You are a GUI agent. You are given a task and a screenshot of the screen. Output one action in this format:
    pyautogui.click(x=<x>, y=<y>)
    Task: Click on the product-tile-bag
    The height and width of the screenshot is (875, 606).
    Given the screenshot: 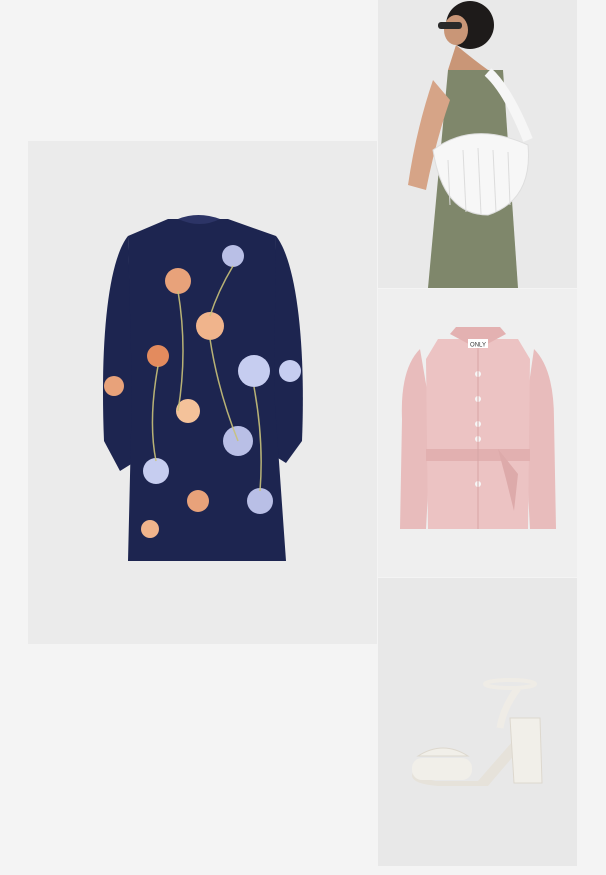 What is the action you would take?
    pyautogui.click(x=477, y=144)
    